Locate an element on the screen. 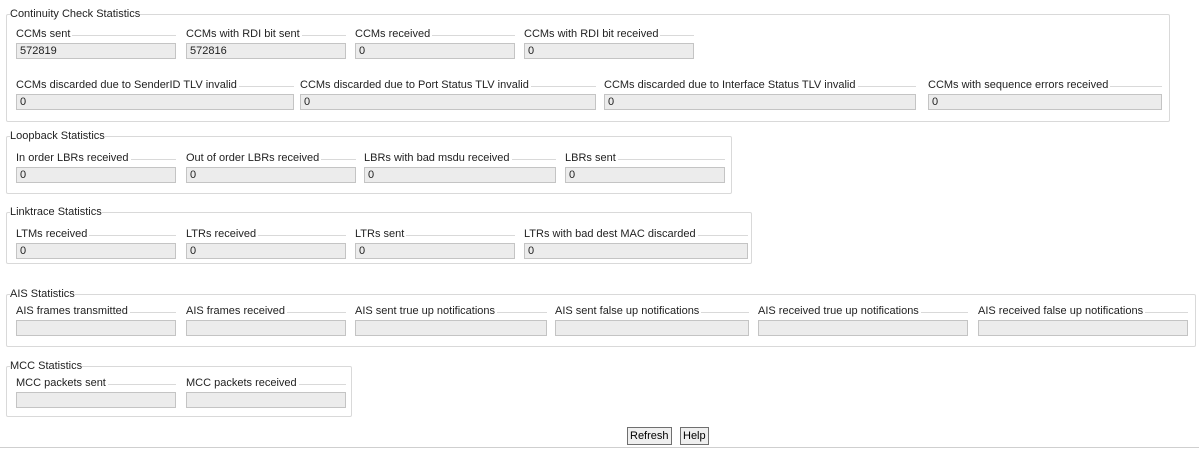  ais-sent-true-up-label: AIS sent true up notifications is located at coordinates (426, 311).